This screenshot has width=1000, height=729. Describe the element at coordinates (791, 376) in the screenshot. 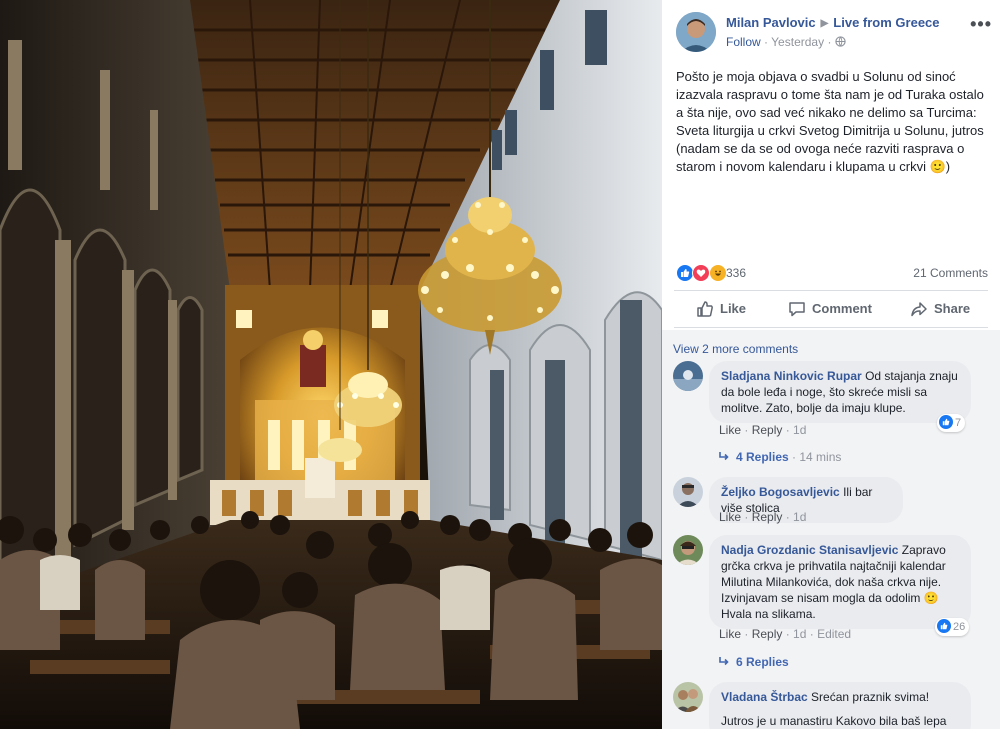

I see `commenter-name: Sladjana Ninkovic Rupar` at that location.